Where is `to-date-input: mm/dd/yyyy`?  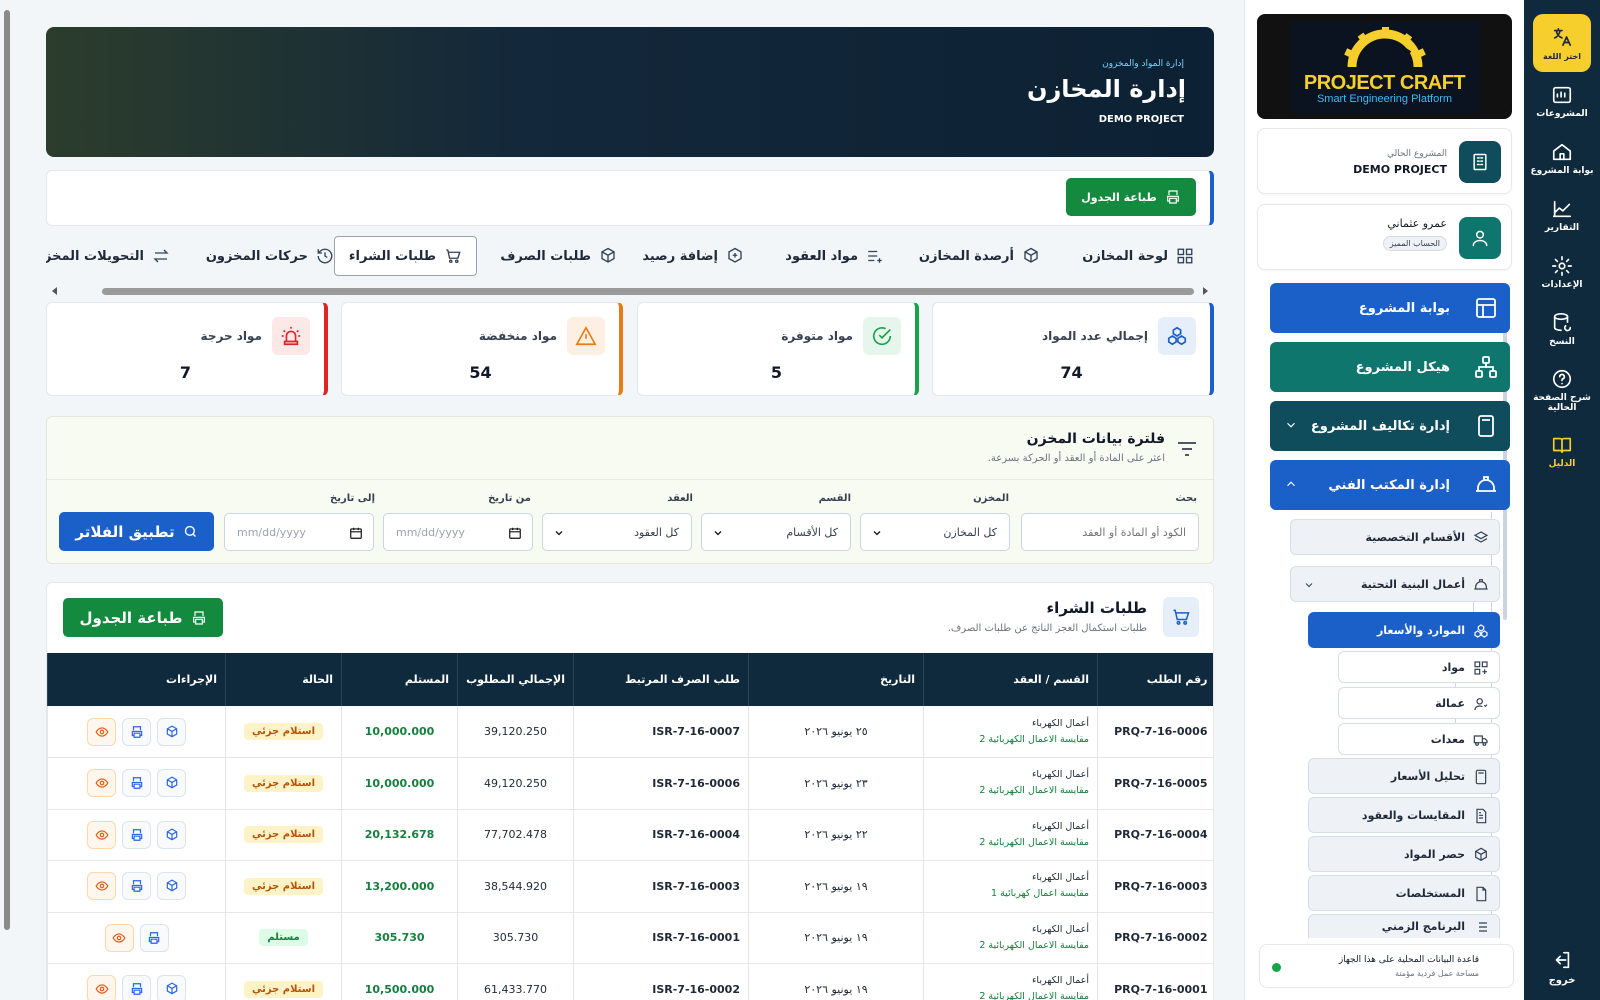
to-date-input: mm/dd/yyyy is located at coordinates (299, 532).